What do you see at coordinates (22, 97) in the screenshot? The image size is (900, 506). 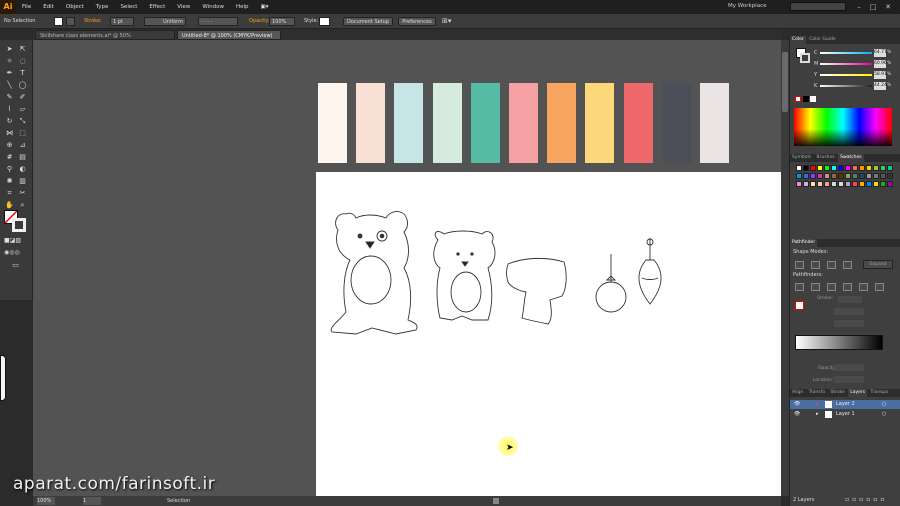 I see `pencil-icon: ✐` at bounding box center [22, 97].